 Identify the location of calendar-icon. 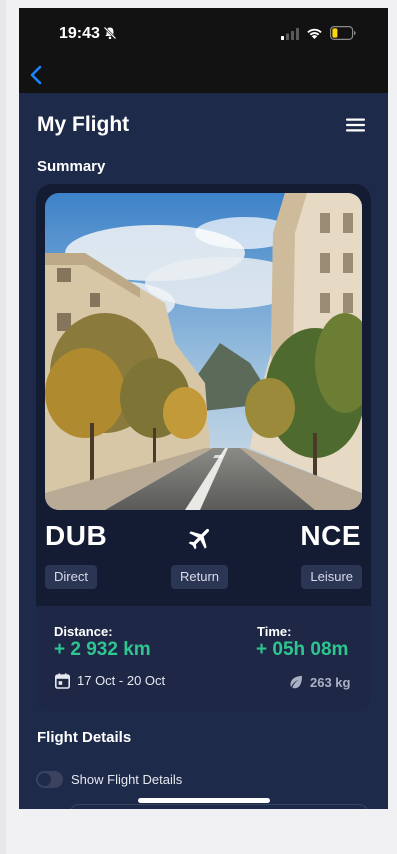
(62, 681).